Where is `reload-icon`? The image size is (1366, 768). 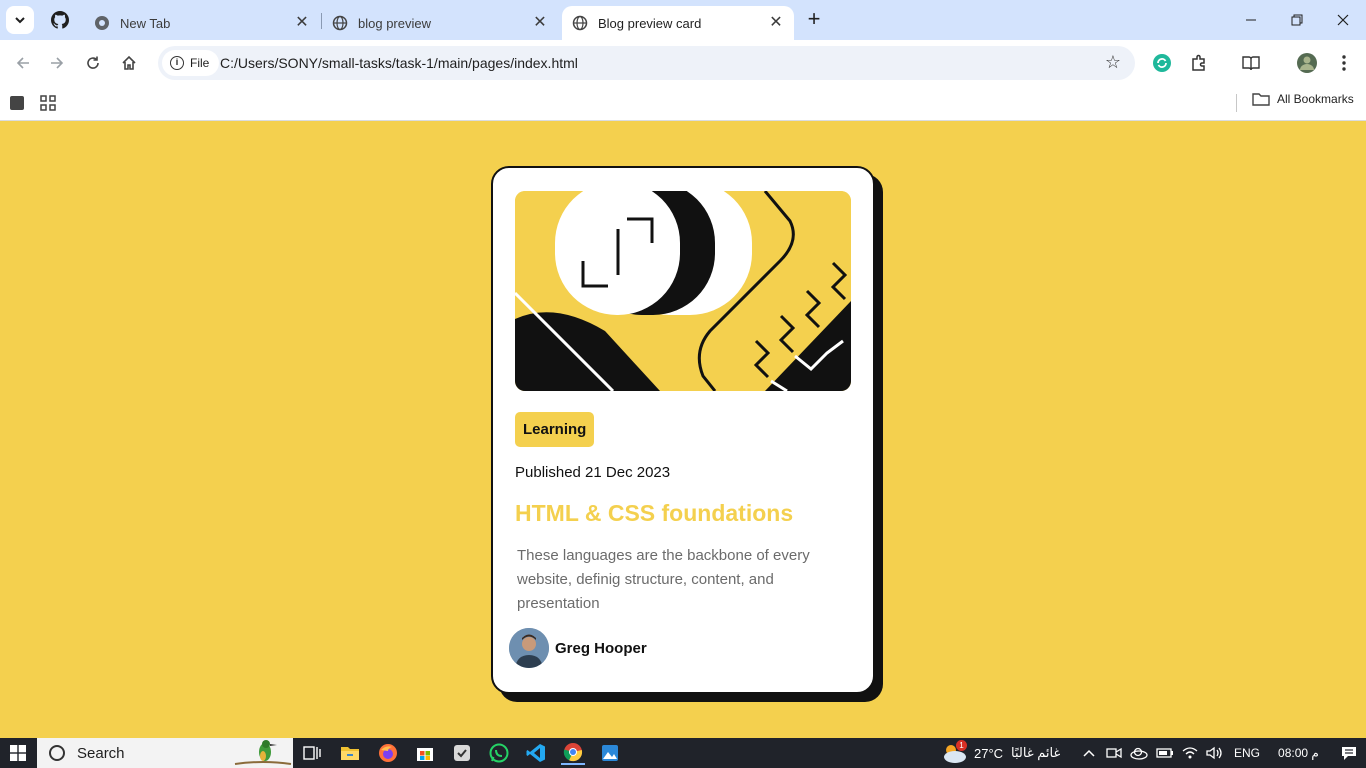
reload-icon is located at coordinates (93, 62).